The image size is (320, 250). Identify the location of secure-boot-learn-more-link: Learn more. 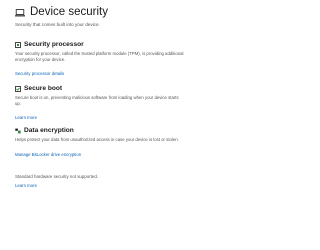
(26, 117).